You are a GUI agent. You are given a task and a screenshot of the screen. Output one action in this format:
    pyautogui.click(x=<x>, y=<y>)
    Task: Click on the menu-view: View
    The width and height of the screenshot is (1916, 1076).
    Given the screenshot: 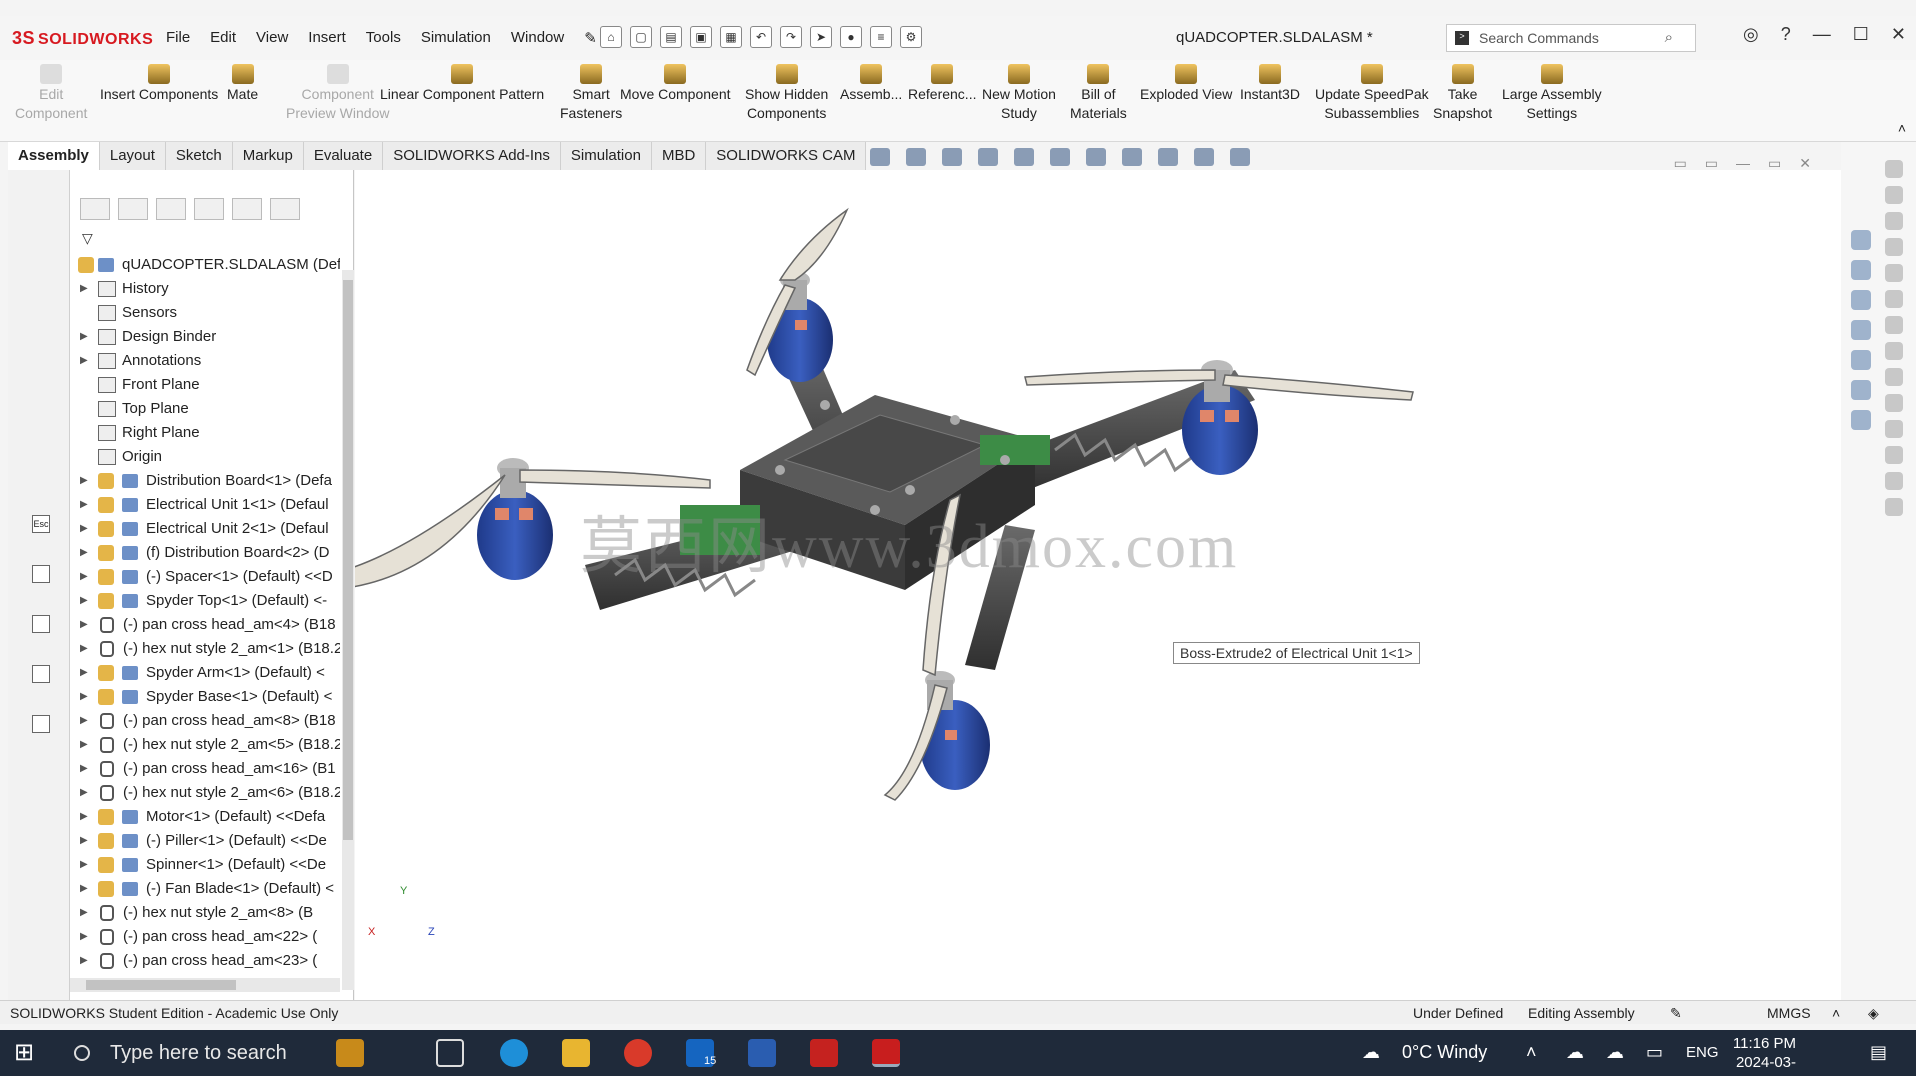 What is the action you would take?
    pyautogui.click(x=272, y=38)
    